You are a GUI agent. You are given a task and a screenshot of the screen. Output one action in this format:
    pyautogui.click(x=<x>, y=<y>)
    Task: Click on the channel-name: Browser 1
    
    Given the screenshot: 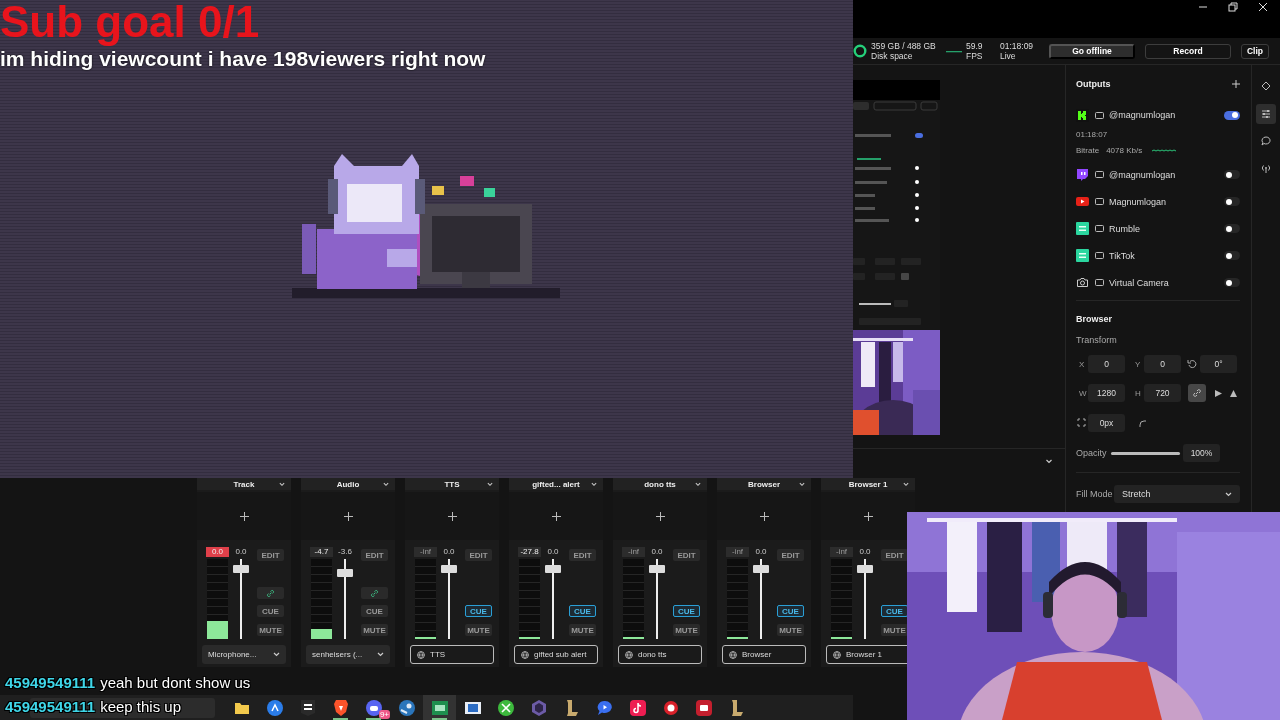 What is the action you would take?
    pyautogui.click(x=868, y=484)
    